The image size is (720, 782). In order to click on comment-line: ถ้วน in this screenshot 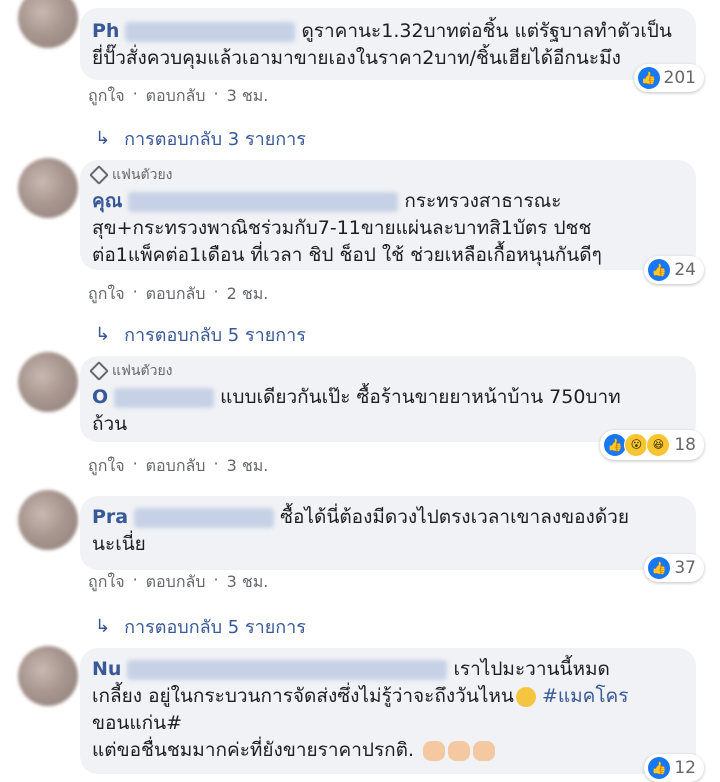, I will do `click(110, 424)`.